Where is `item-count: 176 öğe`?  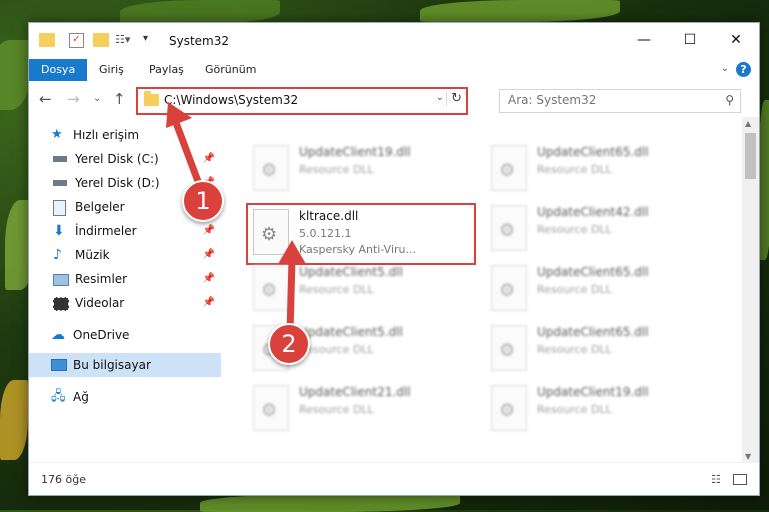
item-count: 176 öğe is located at coordinates (63, 479).